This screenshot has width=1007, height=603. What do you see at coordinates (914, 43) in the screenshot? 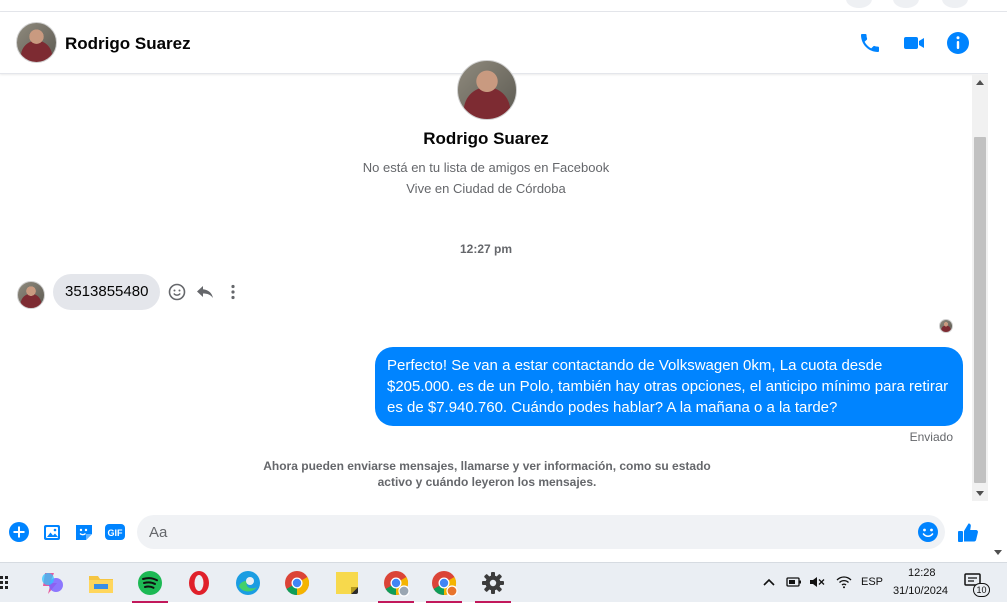
I see `video-call-icon` at bounding box center [914, 43].